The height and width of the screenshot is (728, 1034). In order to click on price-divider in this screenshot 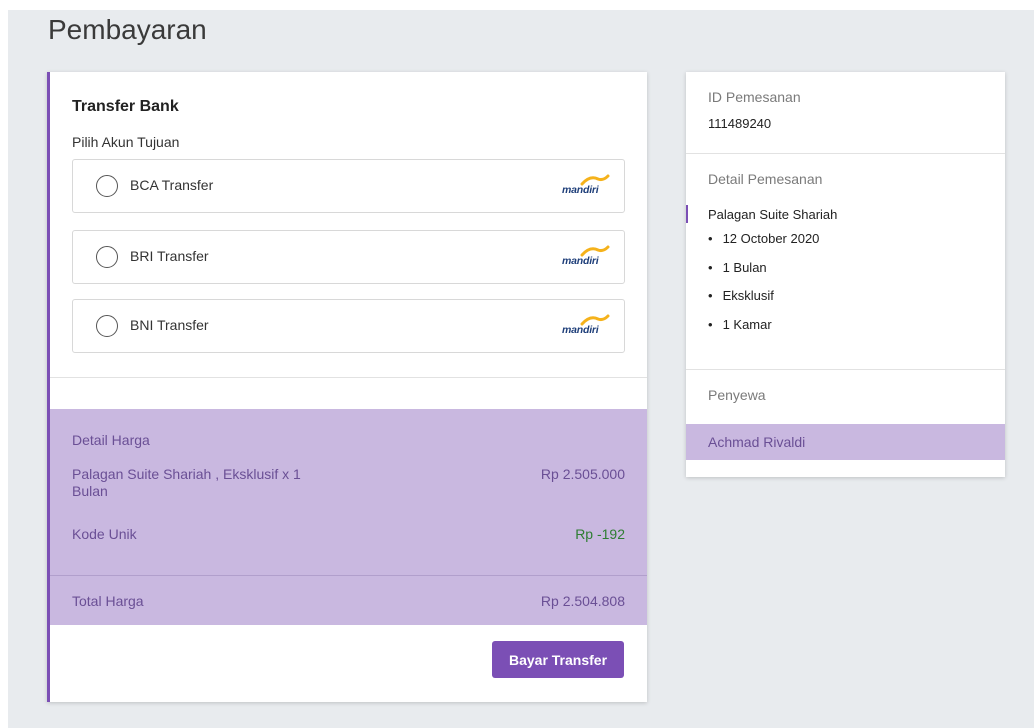, I will do `click(348, 575)`.